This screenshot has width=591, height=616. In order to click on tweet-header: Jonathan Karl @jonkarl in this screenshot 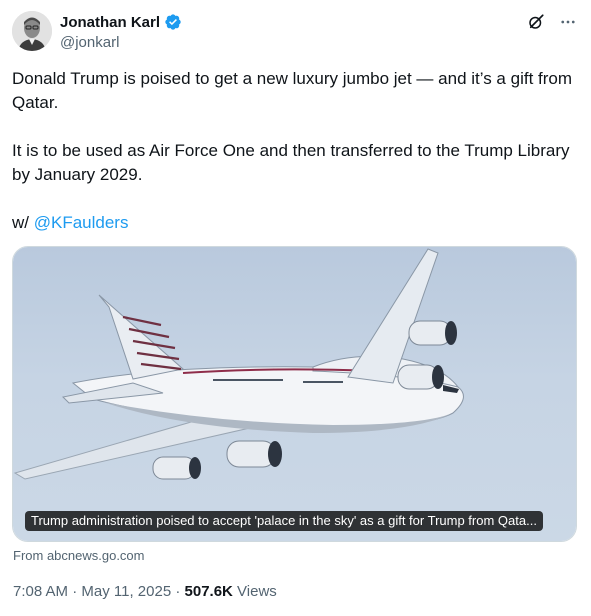, I will do `click(295, 34)`.